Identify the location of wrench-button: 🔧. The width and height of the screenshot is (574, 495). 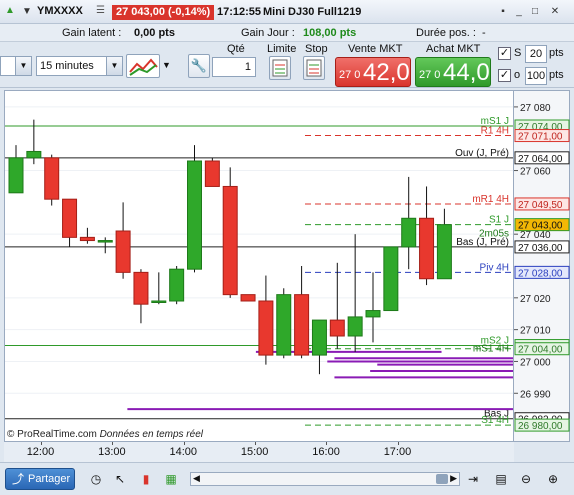
(199, 66).